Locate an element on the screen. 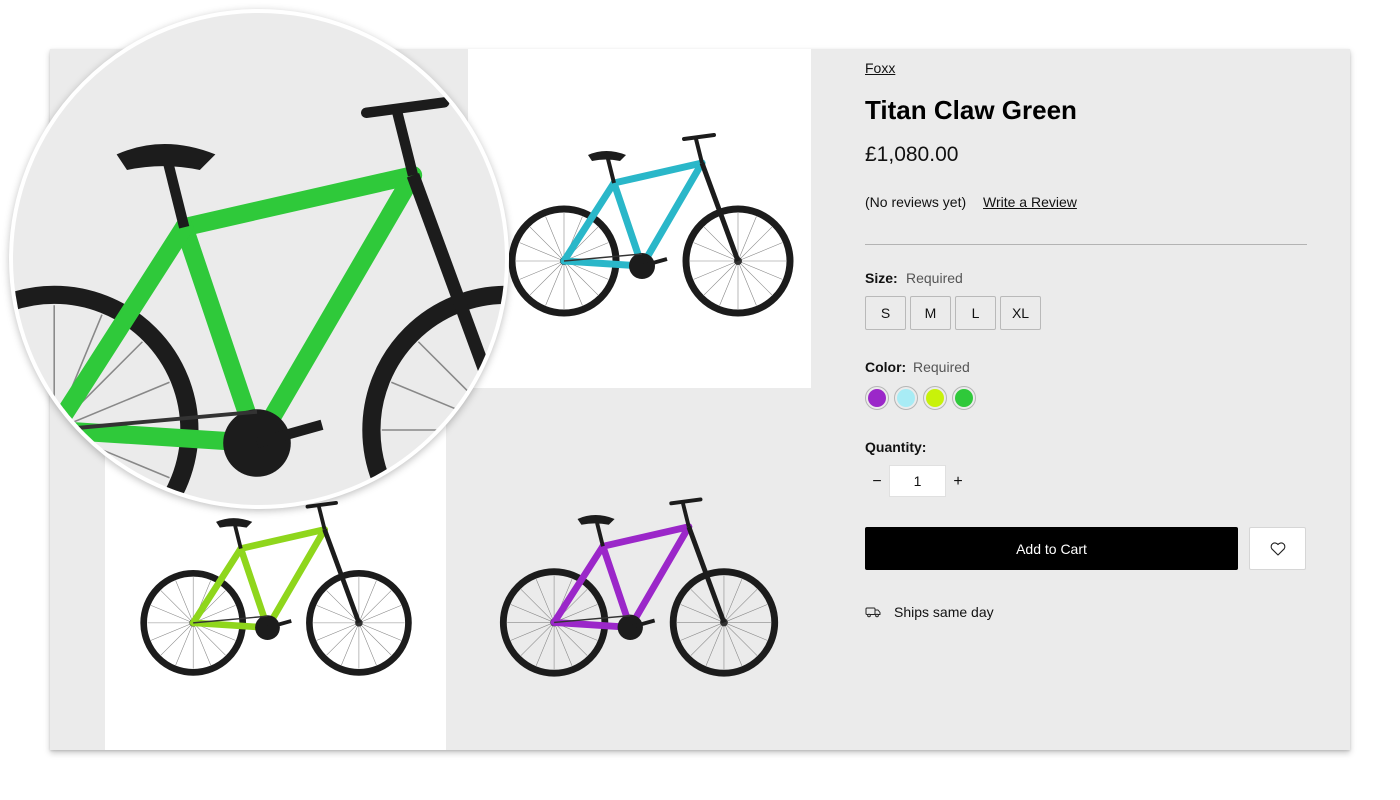  size-option-s: S is located at coordinates (885, 313).